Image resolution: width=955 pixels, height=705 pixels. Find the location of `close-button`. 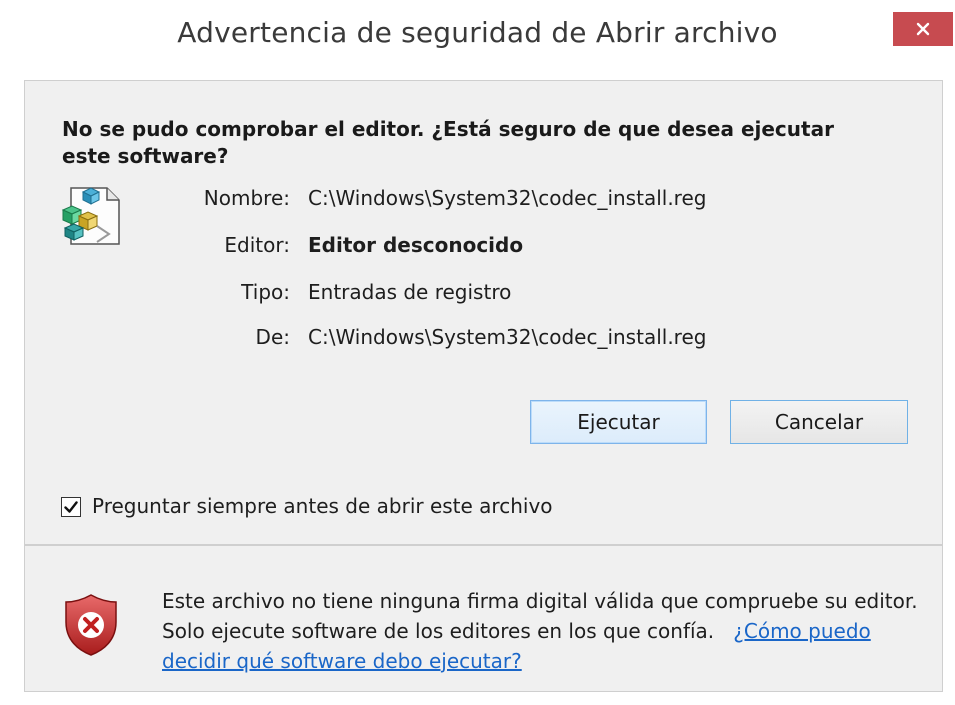

close-button is located at coordinates (923, 29).